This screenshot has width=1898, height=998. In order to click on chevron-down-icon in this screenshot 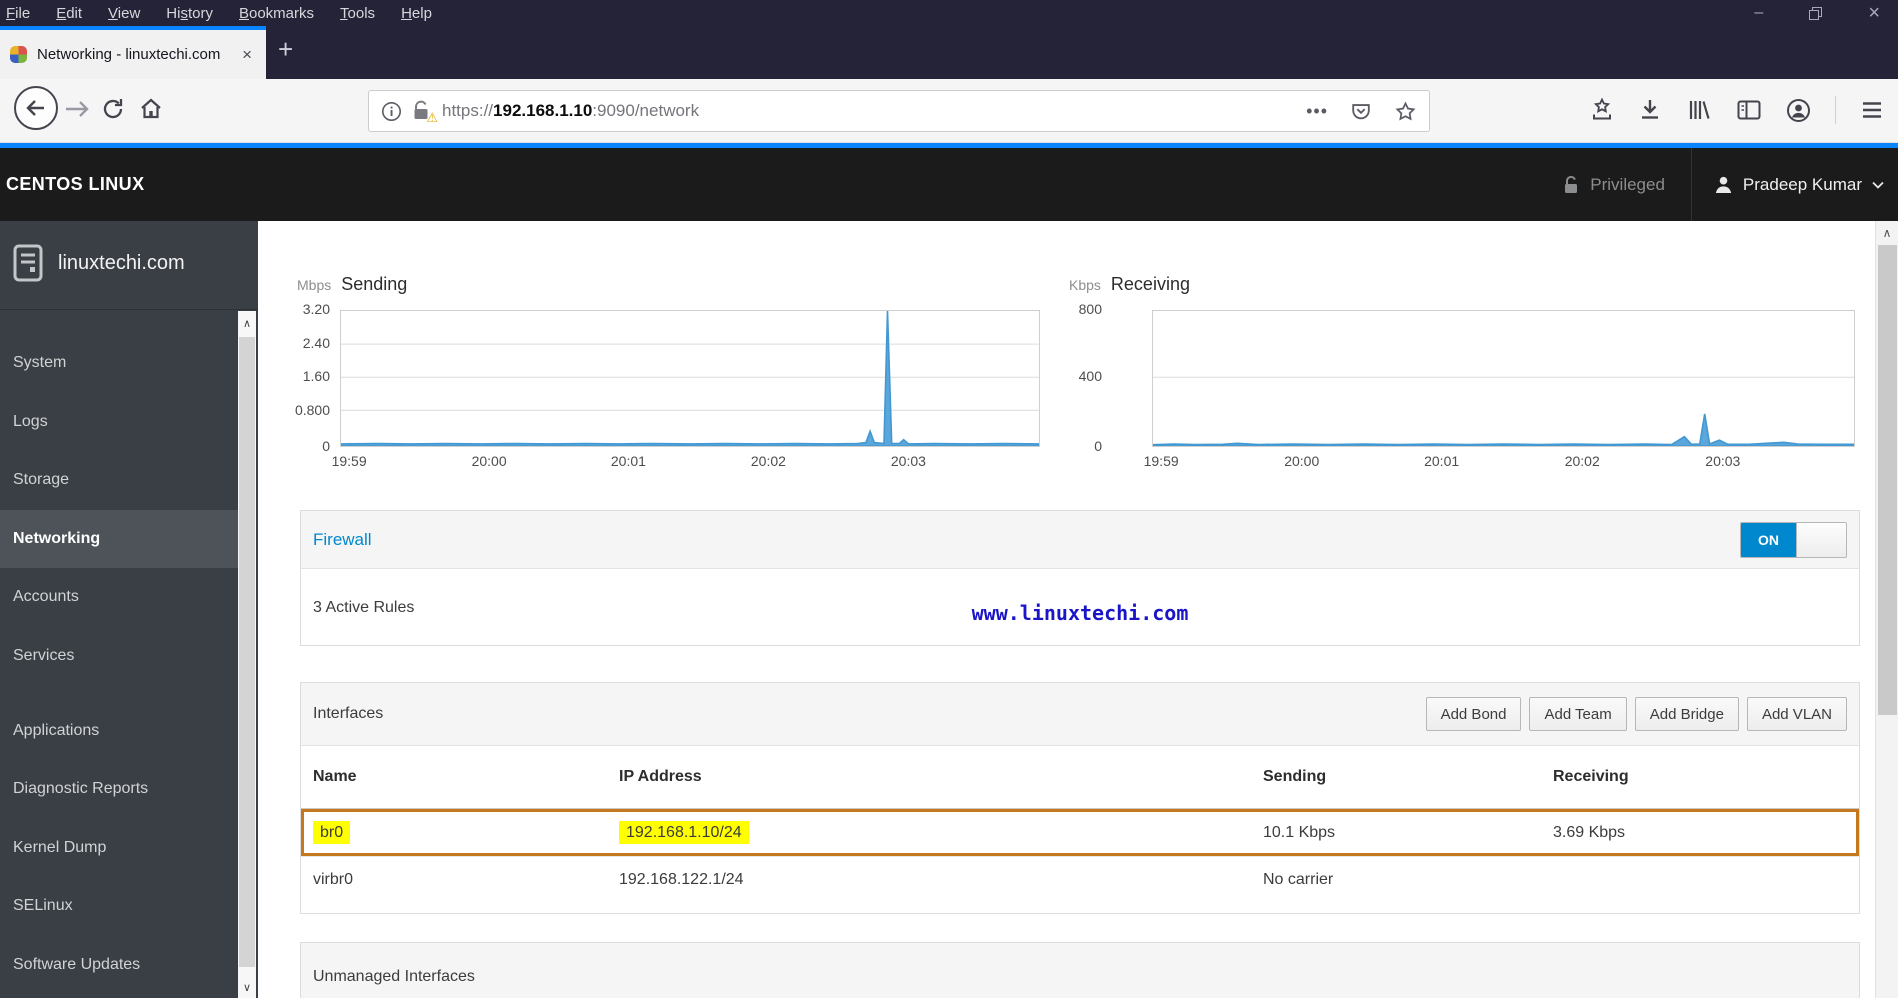, I will do `click(1878, 185)`.